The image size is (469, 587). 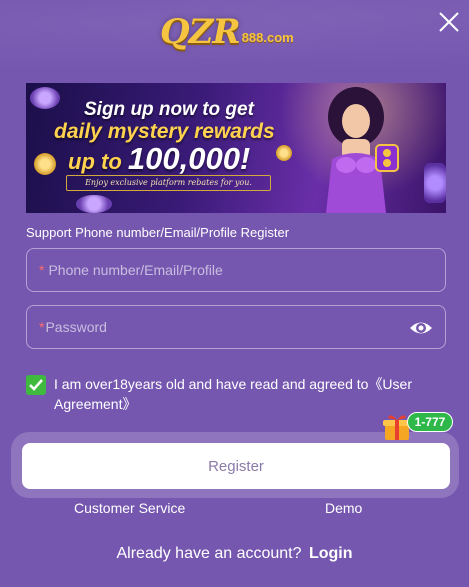 I want to click on close-button, so click(x=449, y=22).